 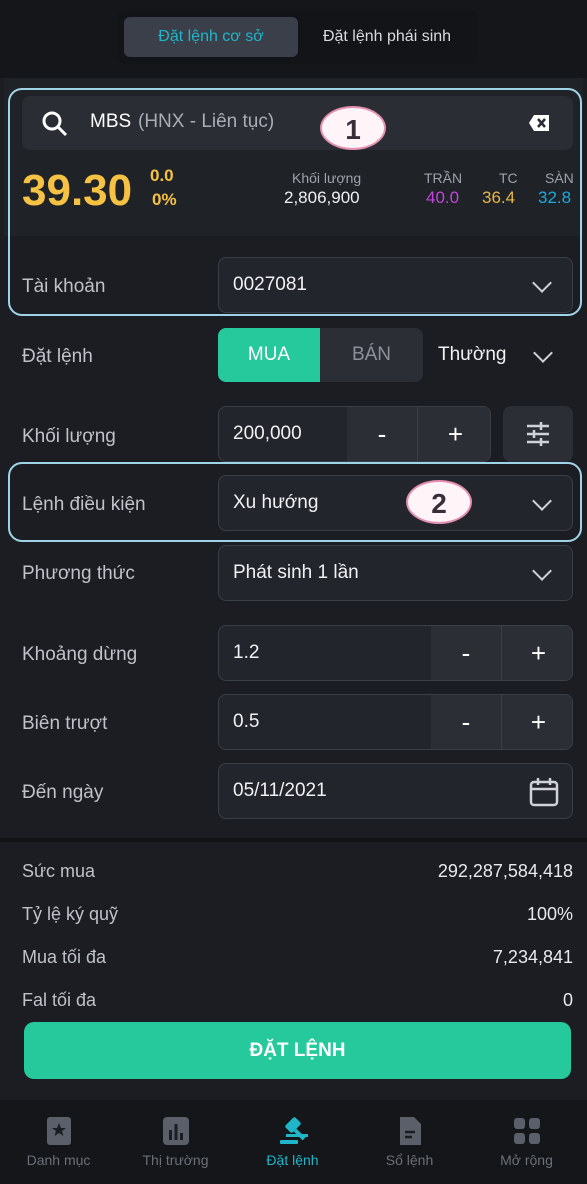 I want to click on nav-watchlist: Danh mục, so click(x=58, y=1142).